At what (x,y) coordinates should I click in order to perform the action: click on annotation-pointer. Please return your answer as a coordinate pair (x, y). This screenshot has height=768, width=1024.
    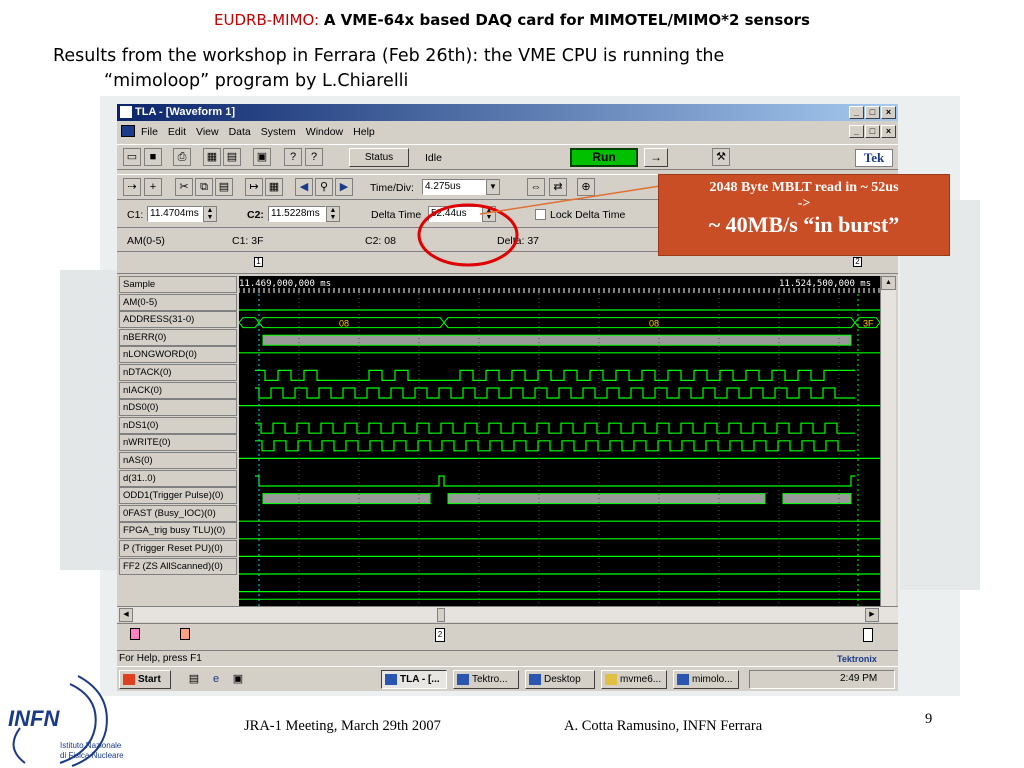
    Looking at the image, I should click on (570, 200).